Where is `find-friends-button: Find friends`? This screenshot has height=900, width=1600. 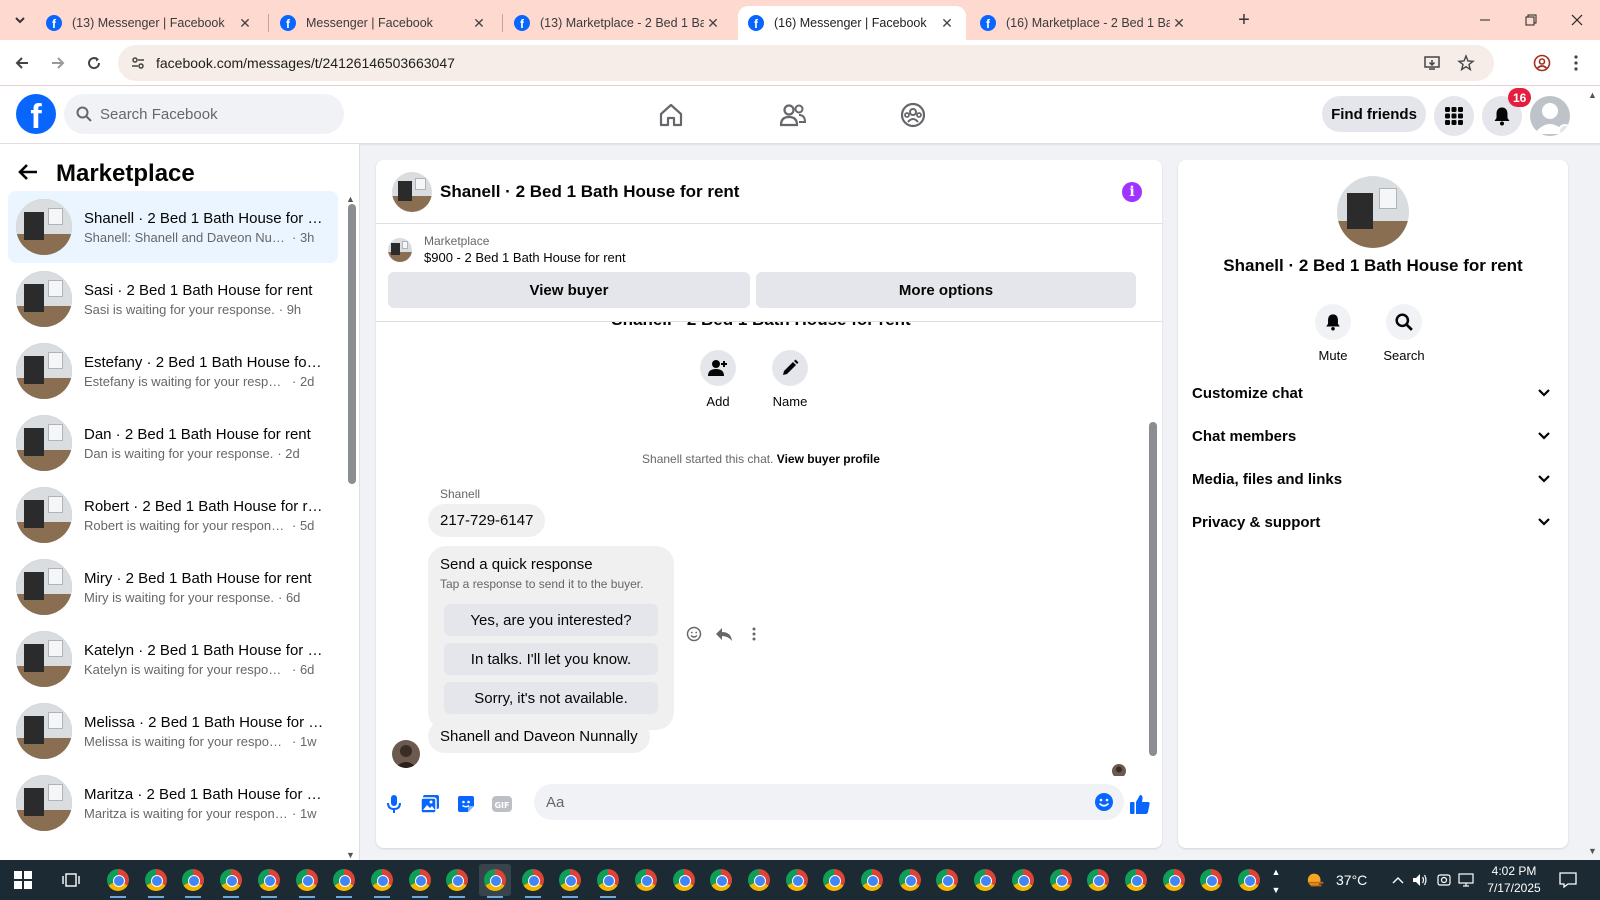
find-friends-button: Find friends is located at coordinates (1374, 114).